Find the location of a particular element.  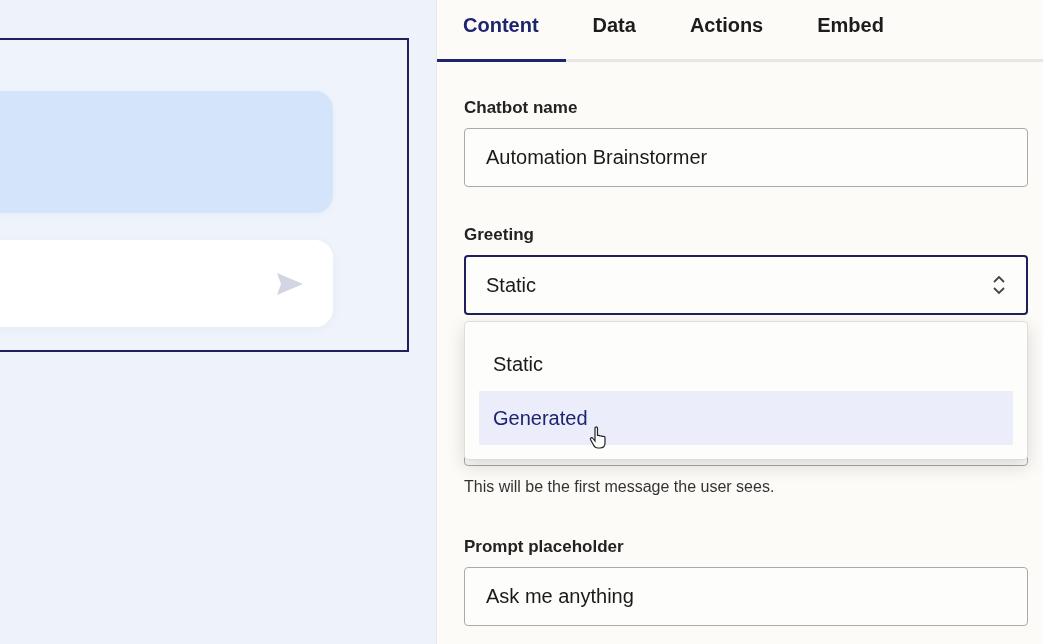

input-field: Ask me anything is located at coordinates (746, 596).